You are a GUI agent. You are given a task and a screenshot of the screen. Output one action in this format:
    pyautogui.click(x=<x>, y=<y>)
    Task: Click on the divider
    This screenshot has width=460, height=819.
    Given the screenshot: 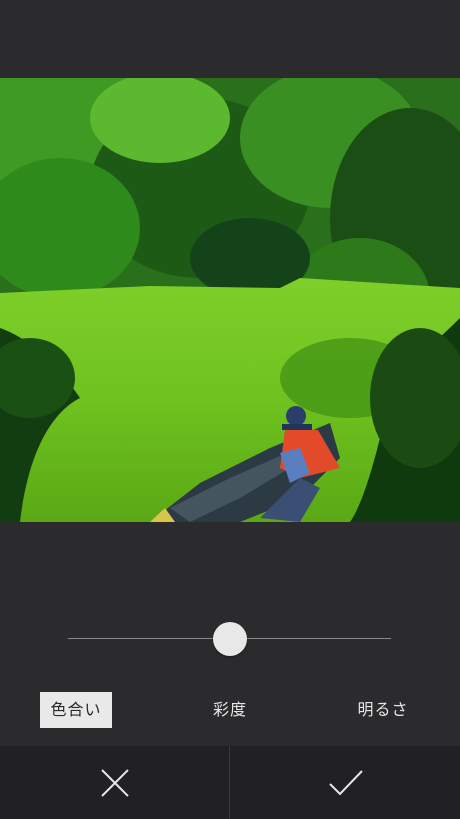 What is the action you would take?
    pyautogui.click(x=229, y=782)
    